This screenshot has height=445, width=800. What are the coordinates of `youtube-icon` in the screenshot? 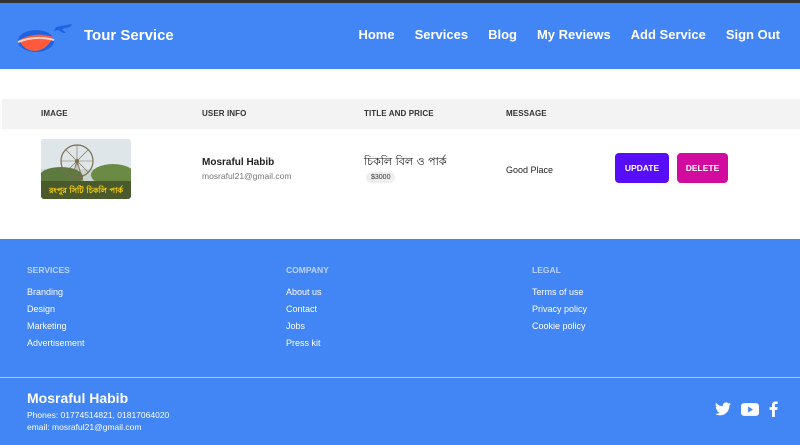 It's located at (750, 409).